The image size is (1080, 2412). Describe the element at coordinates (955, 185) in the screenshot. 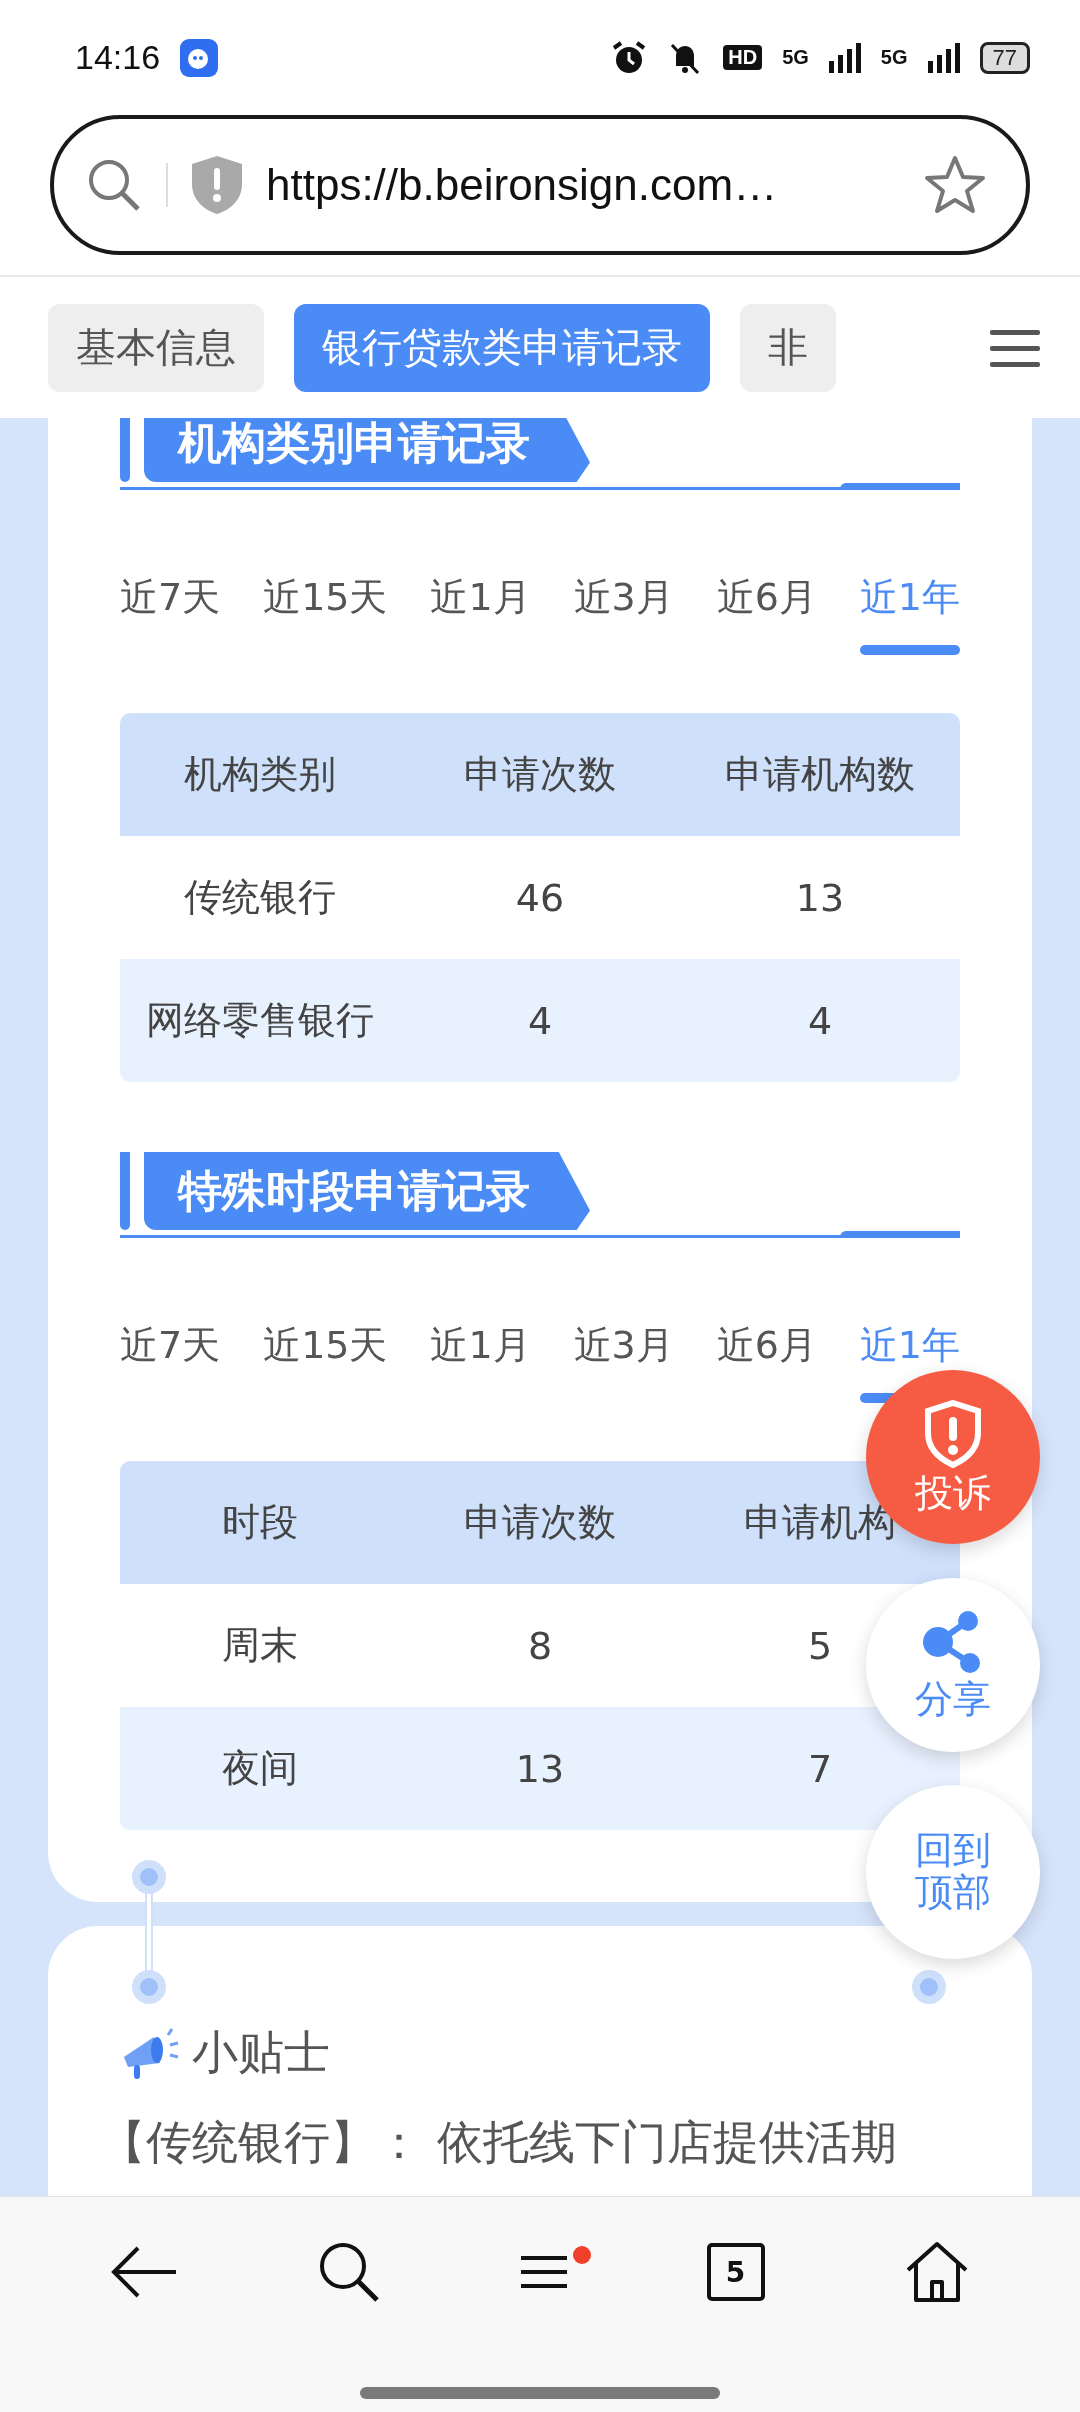

I see `star-icon` at that location.